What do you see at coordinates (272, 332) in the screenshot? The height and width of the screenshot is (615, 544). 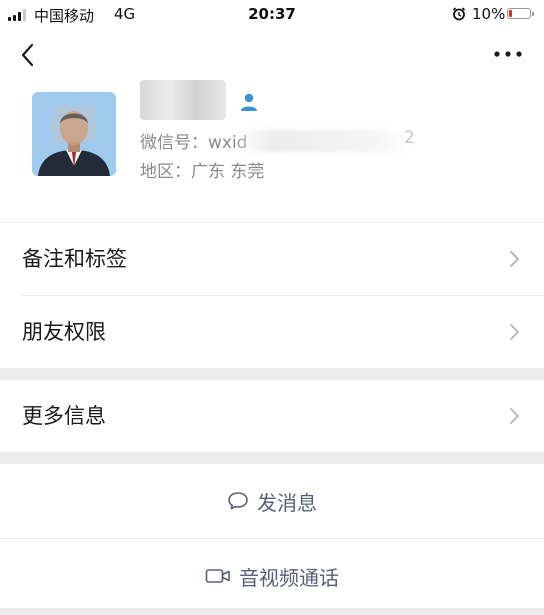 I see `friend-permissions-row: 朋友权限` at bounding box center [272, 332].